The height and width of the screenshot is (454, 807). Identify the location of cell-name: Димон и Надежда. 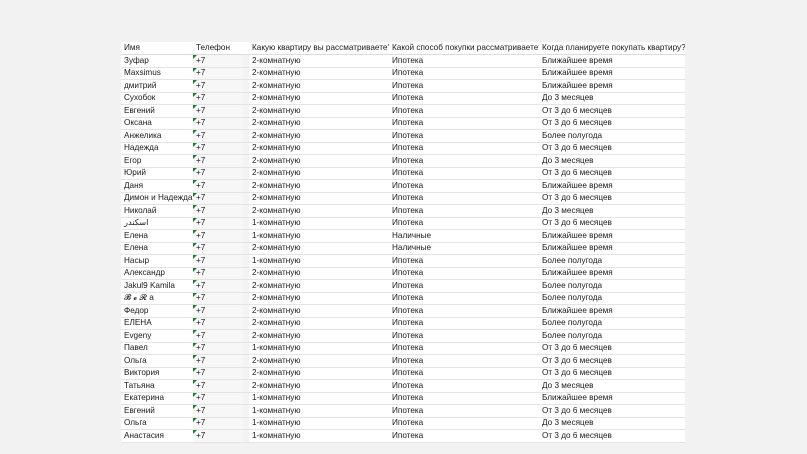
(157, 198).